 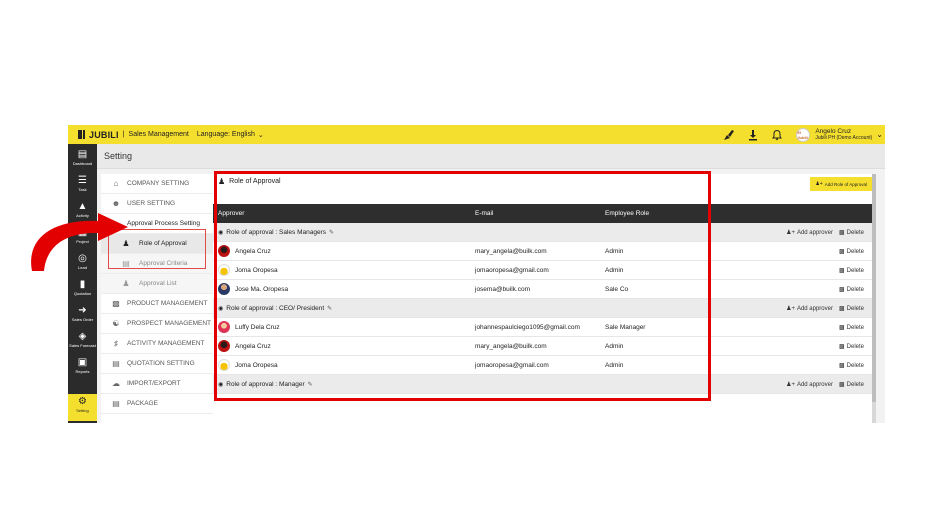 I want to click on bell-icon, so click(x=777, y=135).